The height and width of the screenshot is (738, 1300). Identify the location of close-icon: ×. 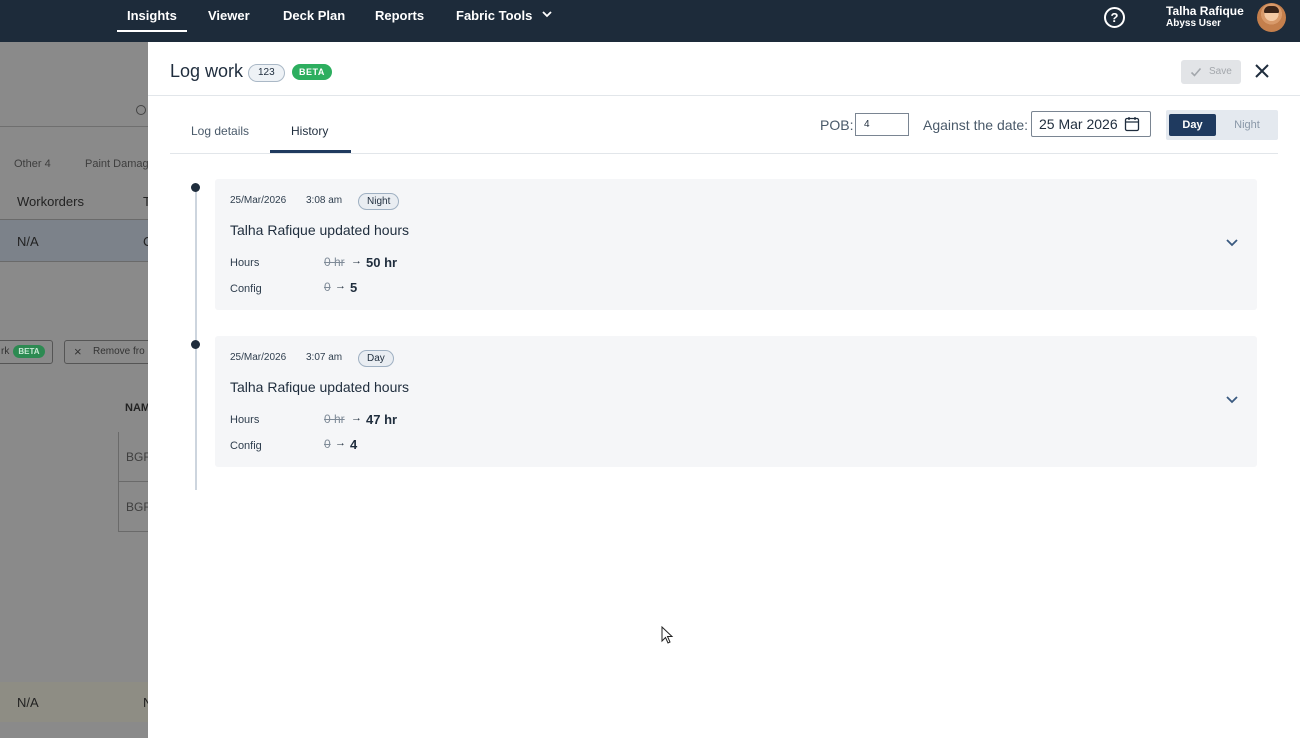
(78, 351).